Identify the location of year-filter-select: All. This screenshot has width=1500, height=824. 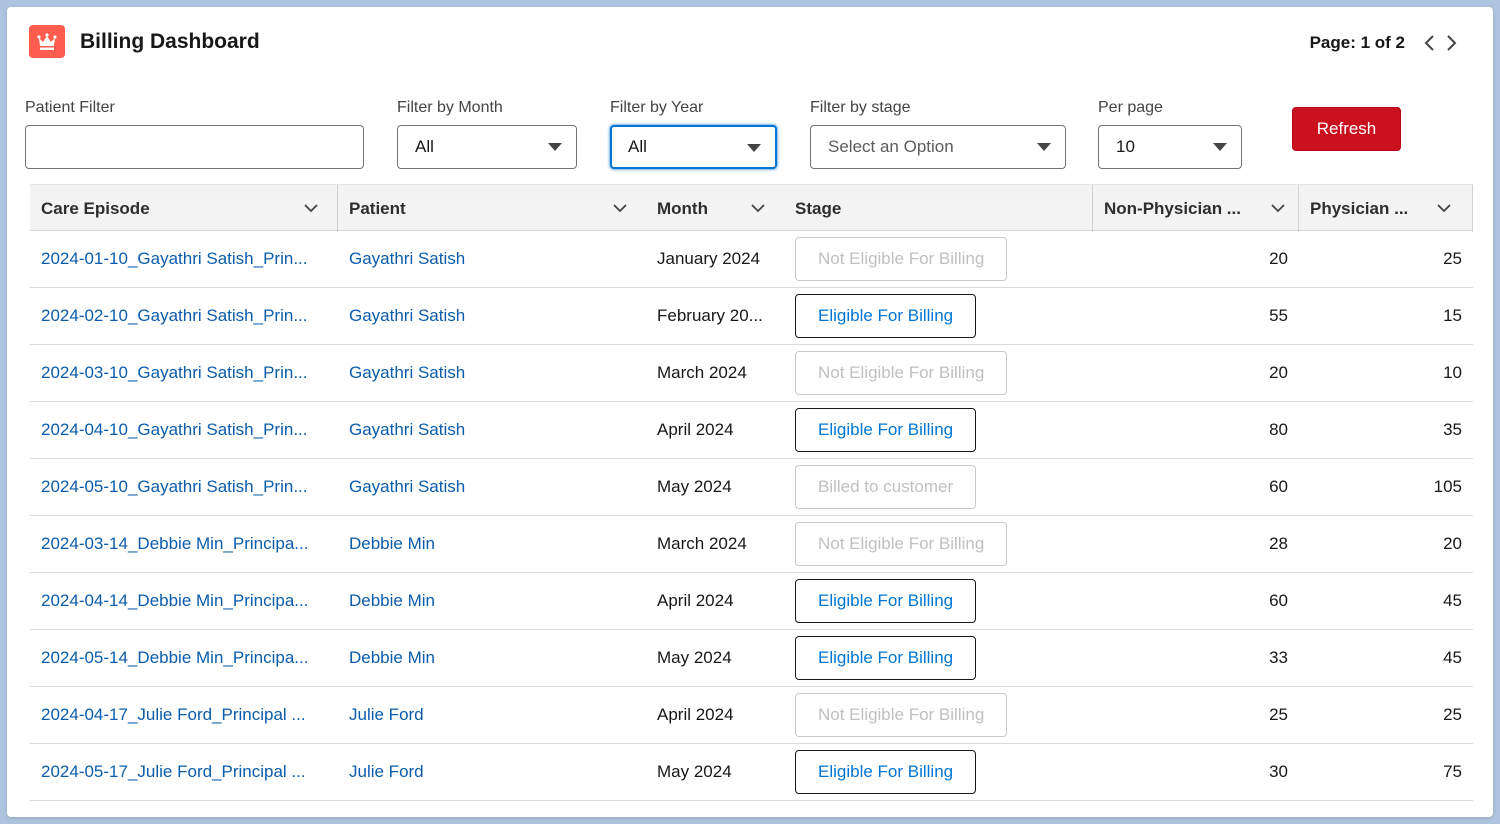
(693, 147).